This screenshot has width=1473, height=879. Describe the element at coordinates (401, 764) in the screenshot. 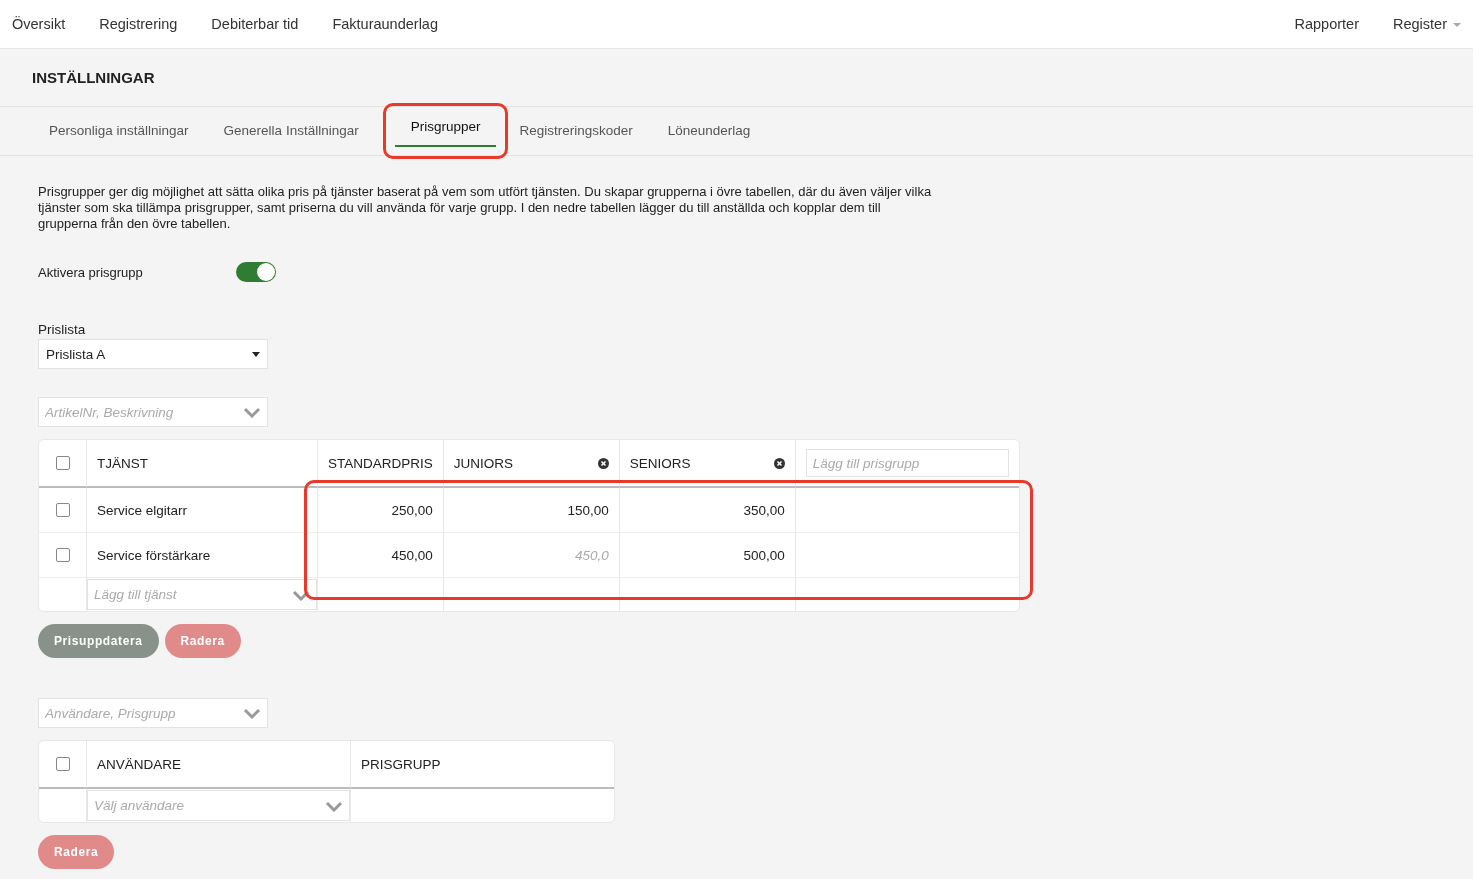

I see `column-header: PRISGRUPP` at that location.